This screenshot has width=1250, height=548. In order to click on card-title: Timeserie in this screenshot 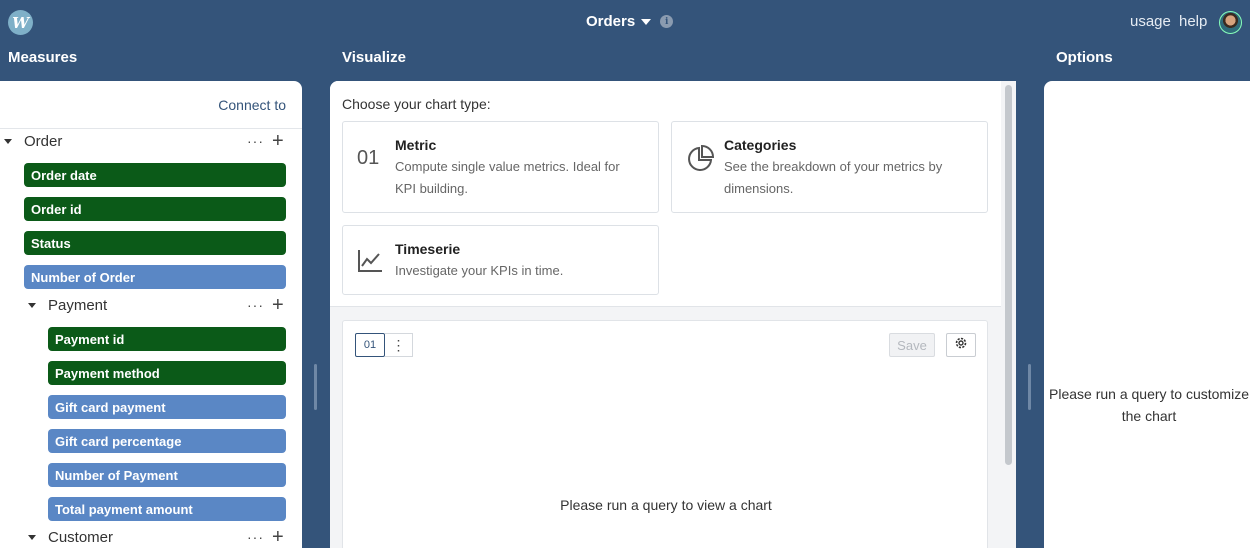, I will do `click(428, 249)`.